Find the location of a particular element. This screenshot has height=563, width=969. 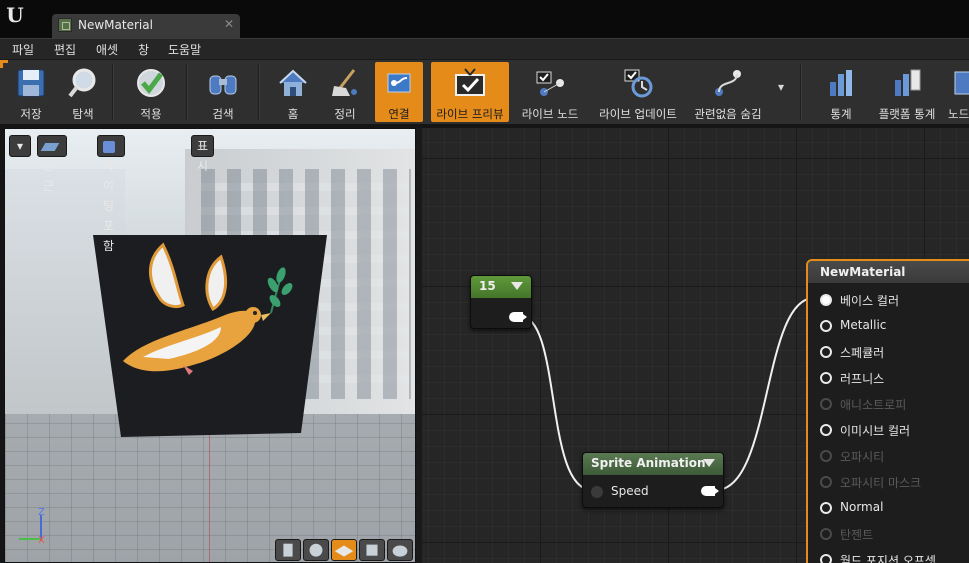

browse-icon is located at coordinates (82, 83).